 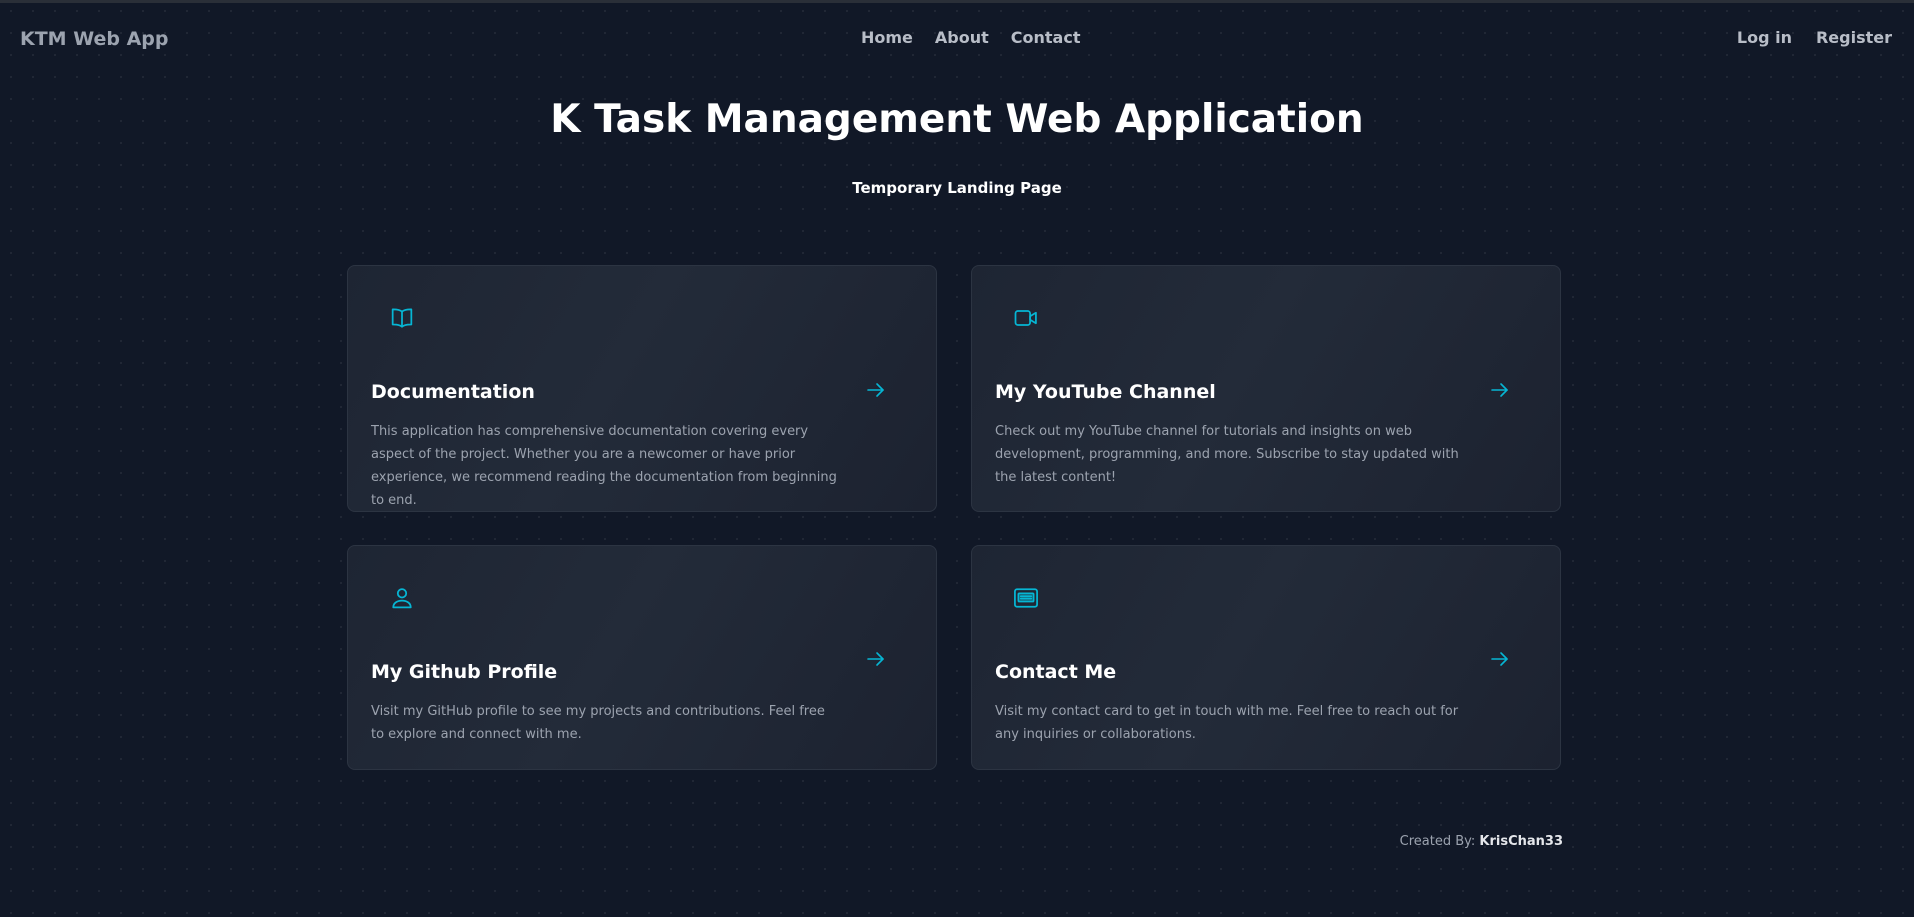 What do you see at coordinates (453, 392) in the screenshot?
I see `card-title: Documentation` at bounding box center [453, 392].